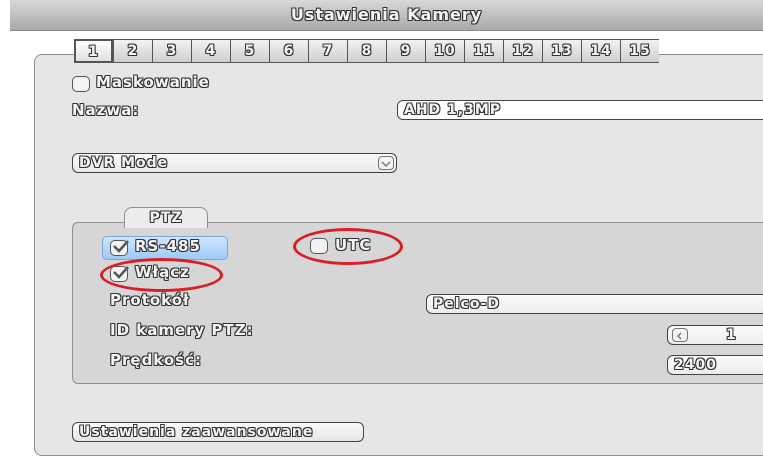  I want to click on camera-id-value: 1, so click(731, 335).